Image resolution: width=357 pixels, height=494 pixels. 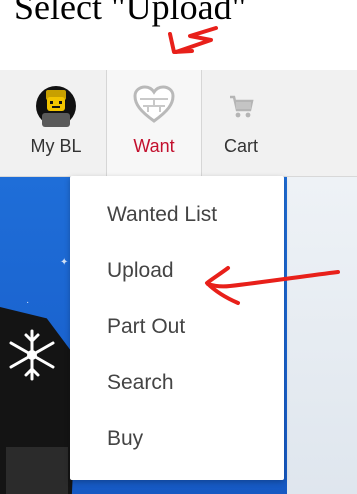 I want to click on nav-want: Want, so click(x=154, y=123).